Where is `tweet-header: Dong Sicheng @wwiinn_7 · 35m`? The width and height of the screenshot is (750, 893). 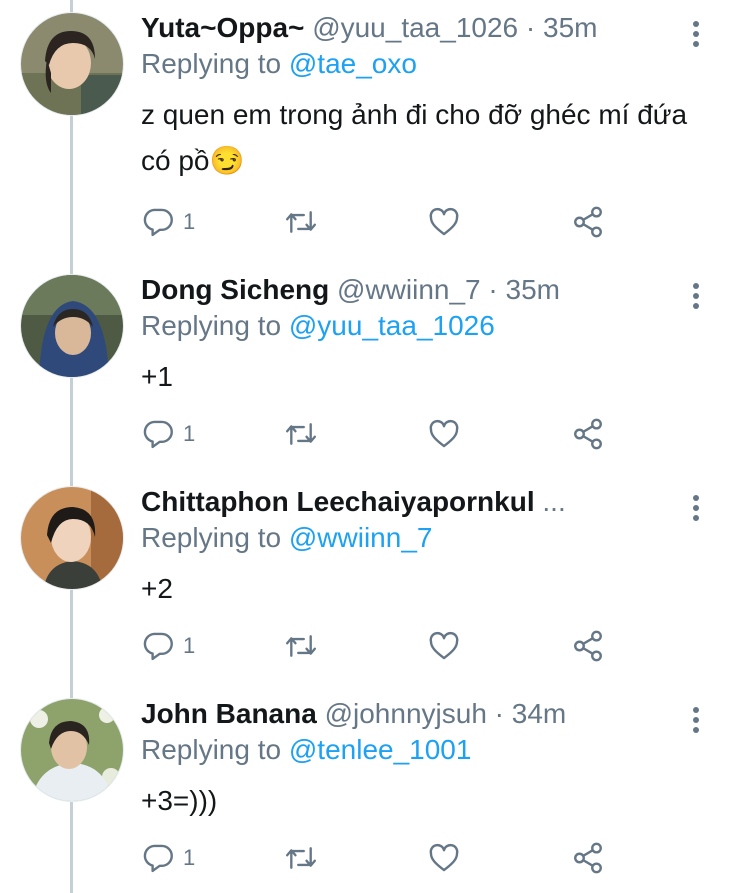
tweet-header: Dong Sicheng @wwiinn_7 · 35m is located at coordinates (411, 290).